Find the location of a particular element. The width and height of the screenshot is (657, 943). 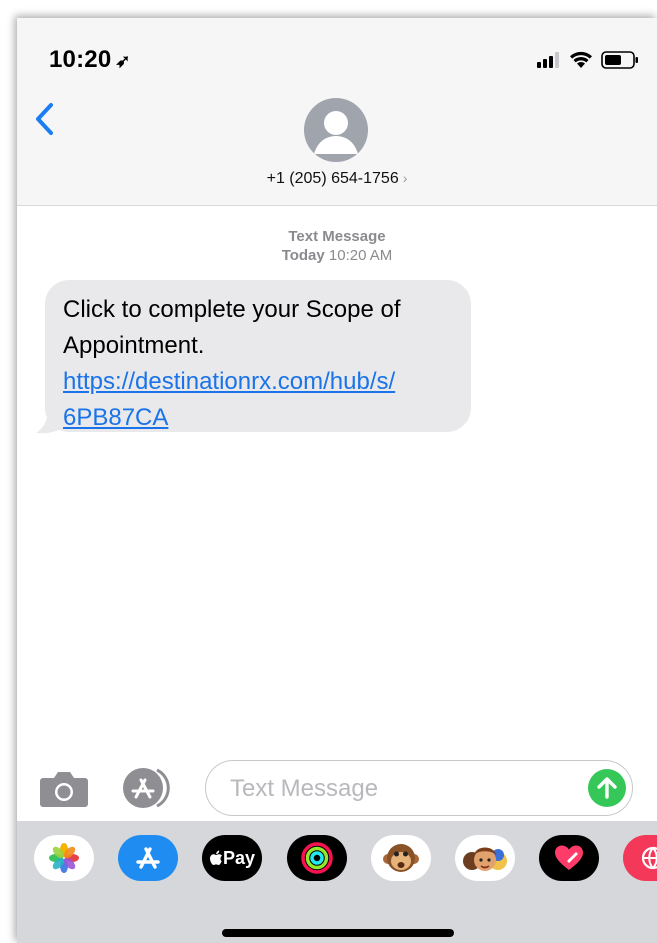

heart-touch-icon is located at coordinates (569, 857).